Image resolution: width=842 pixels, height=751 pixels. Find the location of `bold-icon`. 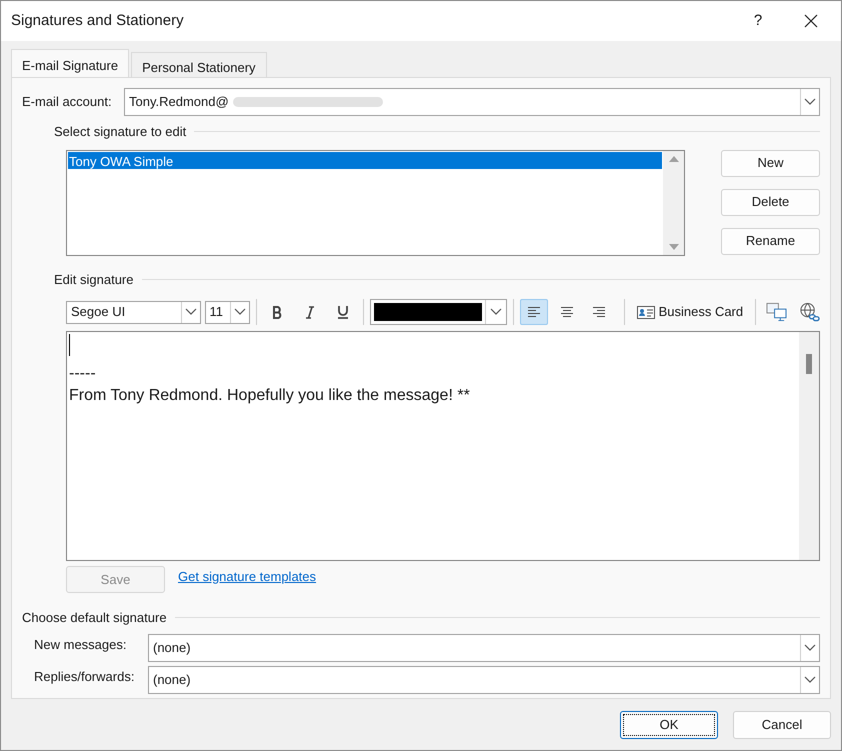

bold-icon is located at coordinates (278, 312).